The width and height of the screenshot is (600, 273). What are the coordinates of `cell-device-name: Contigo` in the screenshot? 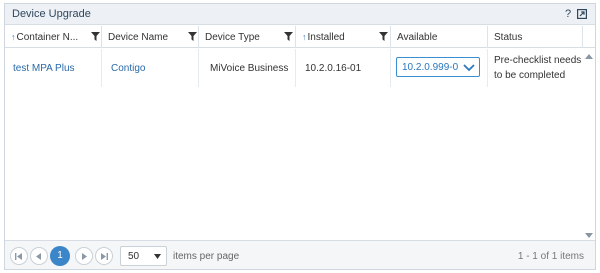 It's located at (150, 68).